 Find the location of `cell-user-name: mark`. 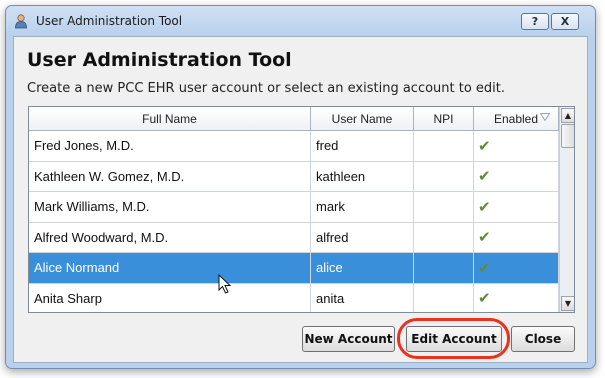

cell-user-name: mark is located at coordinates (362, 207).